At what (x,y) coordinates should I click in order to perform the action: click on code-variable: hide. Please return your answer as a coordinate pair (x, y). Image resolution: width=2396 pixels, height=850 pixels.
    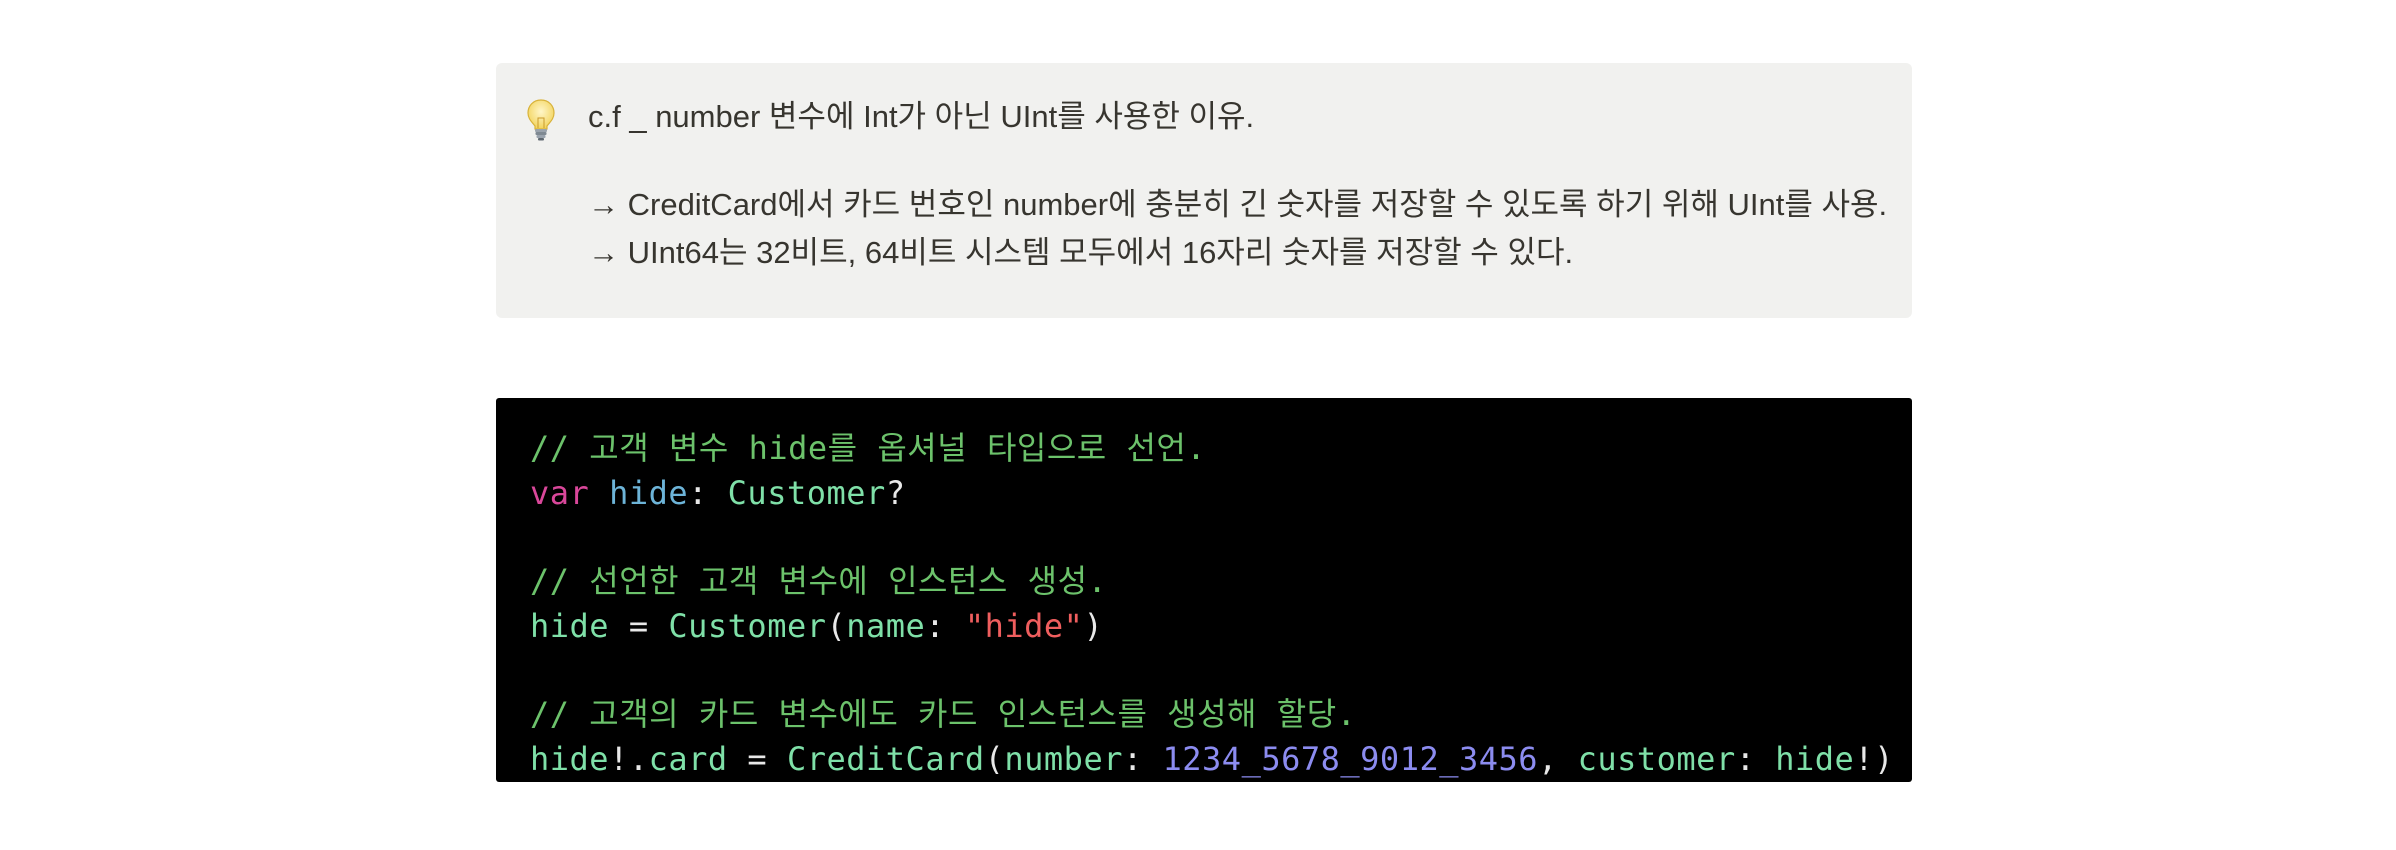
    Looking at the image, I should click on (649, 493).